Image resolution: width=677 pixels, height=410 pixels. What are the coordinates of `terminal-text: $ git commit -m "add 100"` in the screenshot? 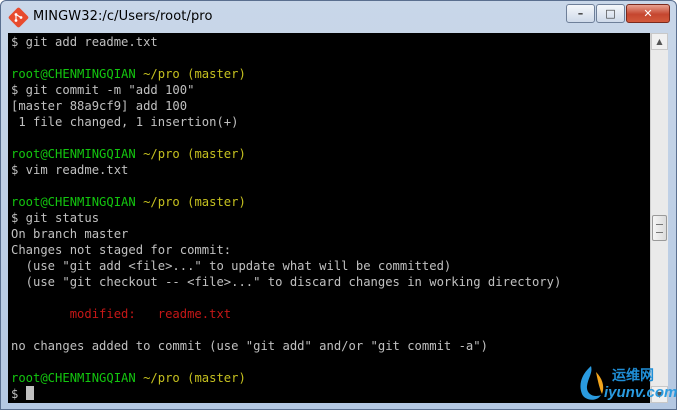 It's located at (103, 90).